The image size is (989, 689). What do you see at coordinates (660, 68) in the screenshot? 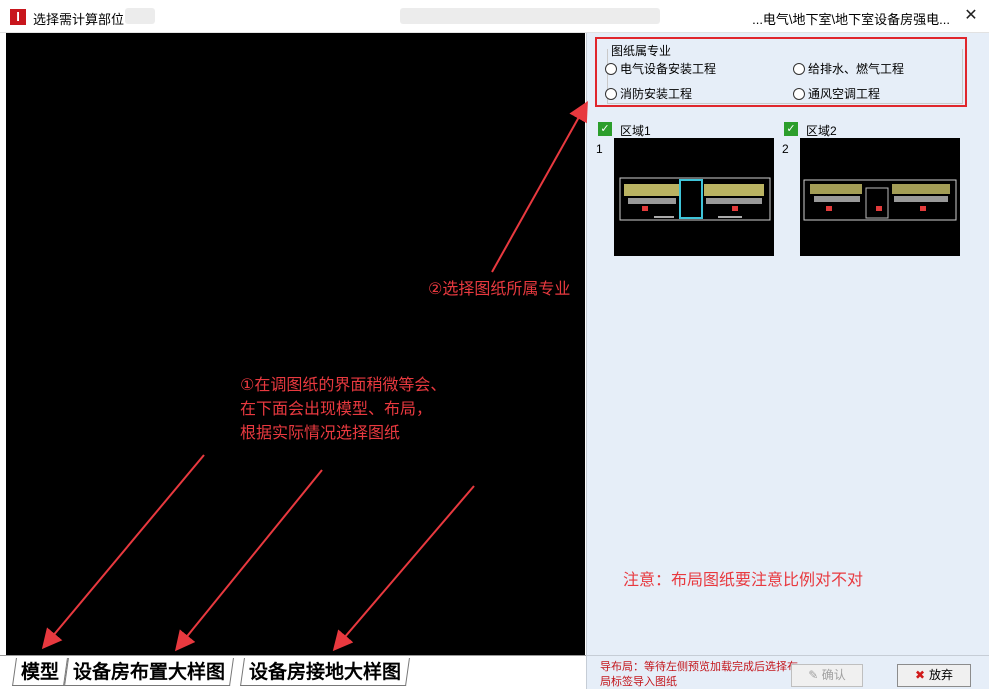
I see `radio-electrical-installation: 电气设备安装工程` at bounding box center [660, 68].